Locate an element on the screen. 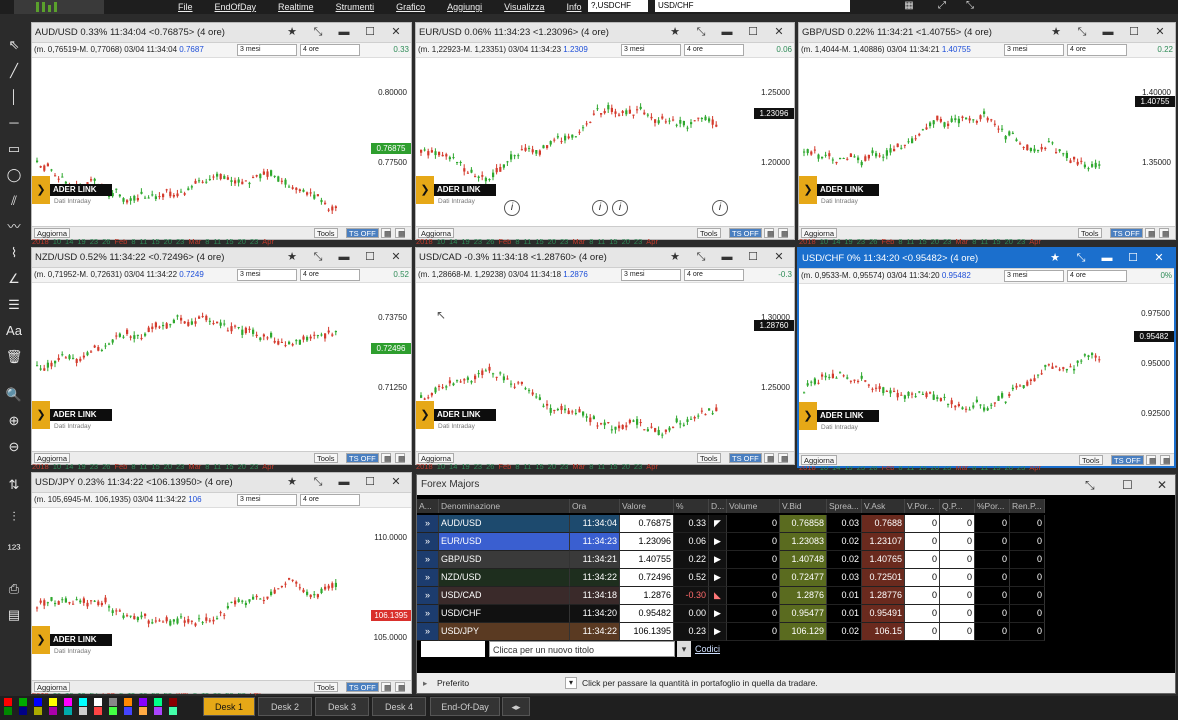 The width and height of the screenshot is (1178, 720). price-axis: 0.73750 0.71250 0.72496 is located at coordinates (391, 372).